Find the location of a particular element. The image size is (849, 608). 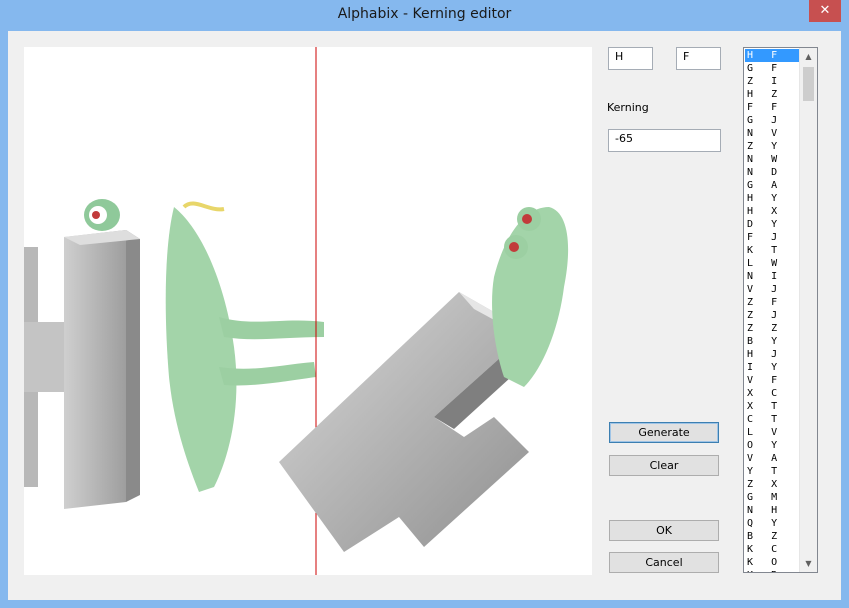

title-bar: Alphabix - Kerning editor ✕ is located at coordinates (424, 15).